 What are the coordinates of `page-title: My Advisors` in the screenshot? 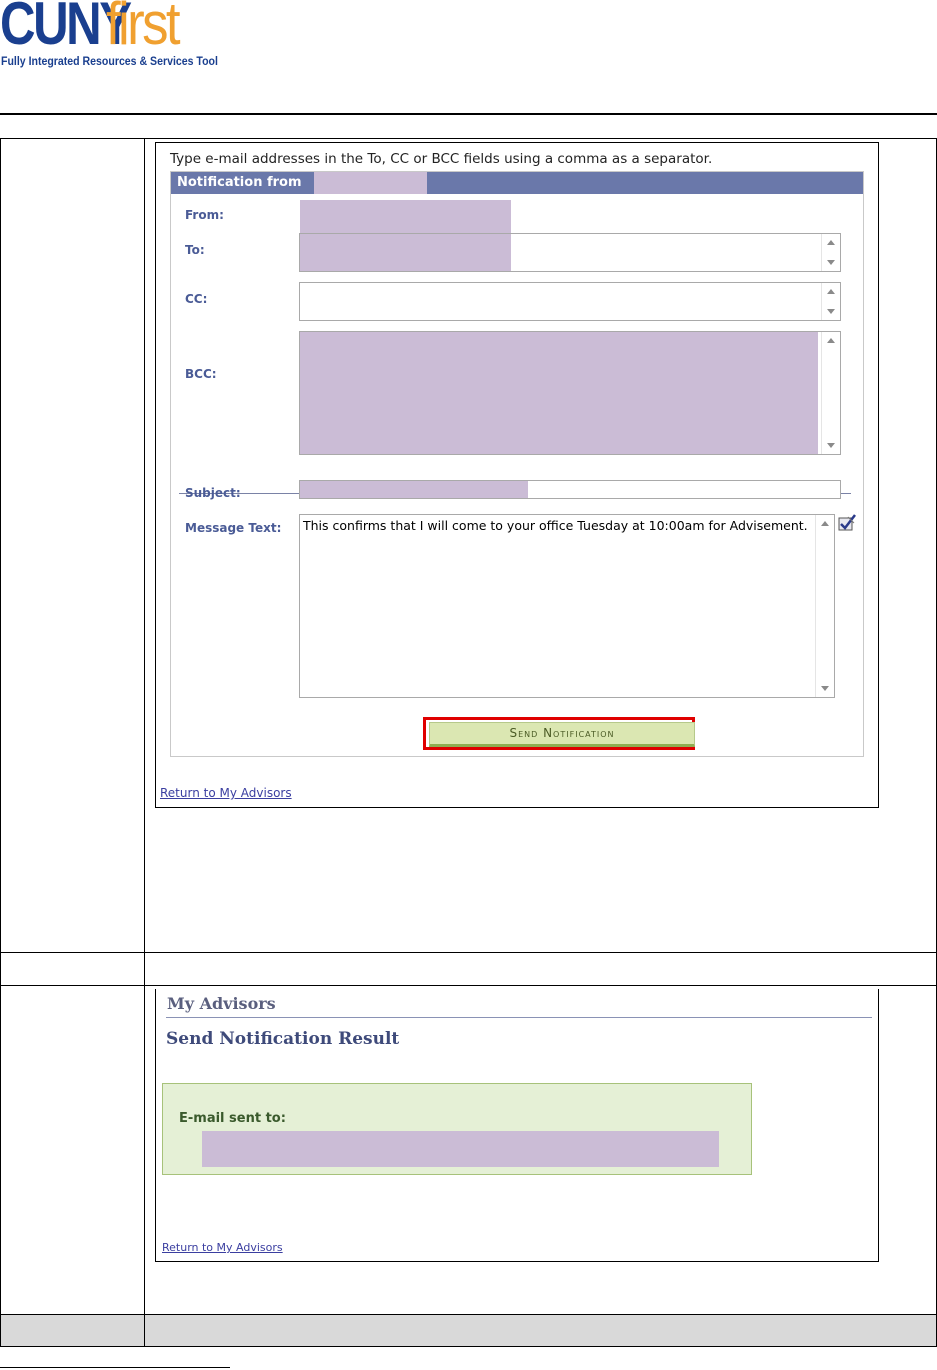 It's located at (221, 1003).